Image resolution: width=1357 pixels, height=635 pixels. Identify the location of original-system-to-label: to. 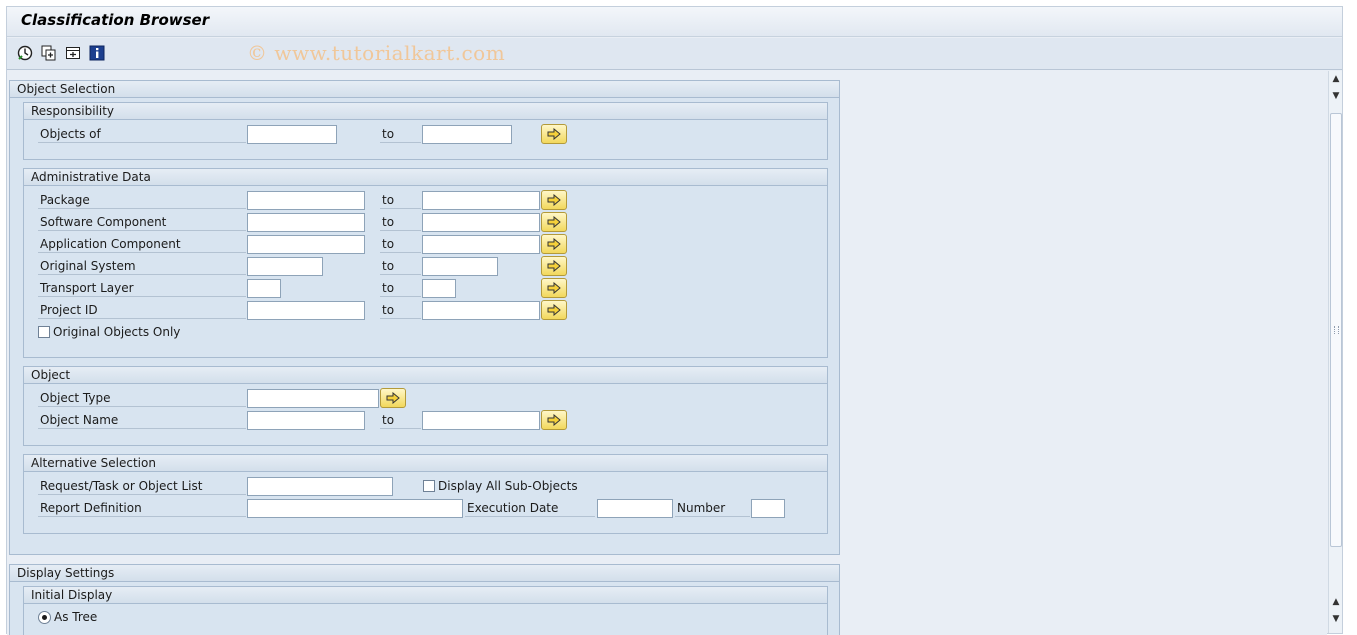
(400, 266).